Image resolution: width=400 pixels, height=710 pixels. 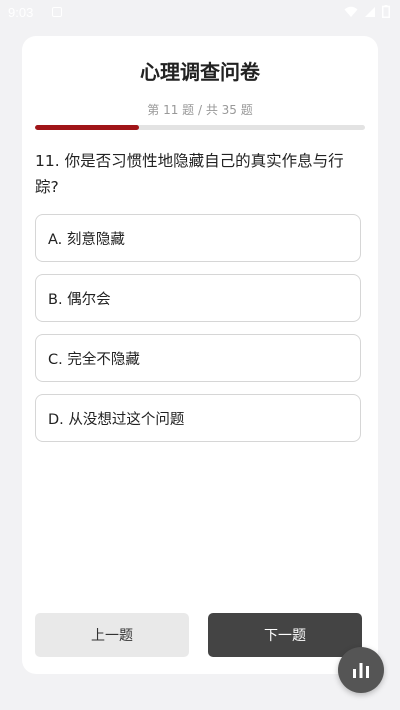 I want to click on option-c-label: C. 完全不隐藏, so click(x=94, y=359).